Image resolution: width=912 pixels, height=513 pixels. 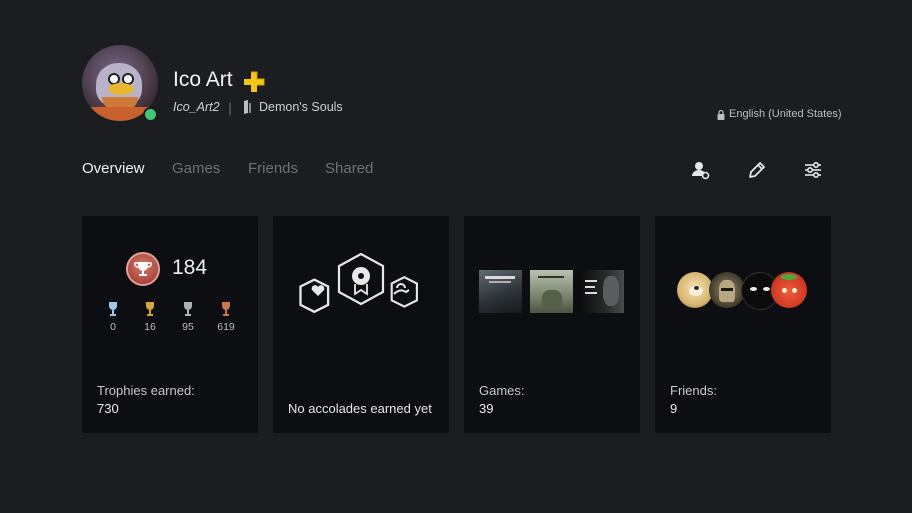 What do you see at coordinates (254, 81) in the screenshot?
I see `playstation-plus-icon` at bounding box center [254, 81].